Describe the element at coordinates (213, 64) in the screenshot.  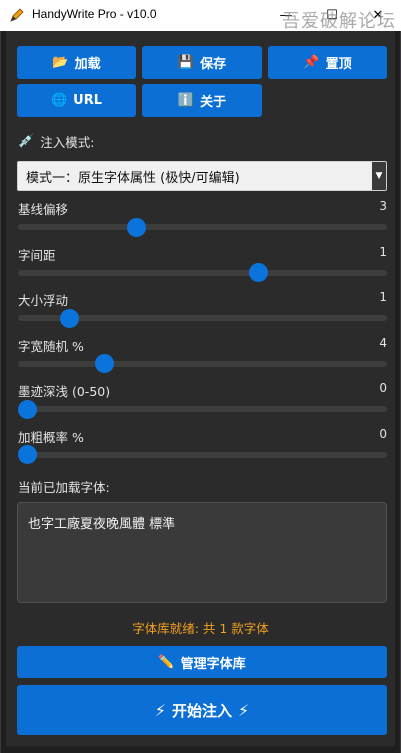
I see `save-label: 保存` at that location.